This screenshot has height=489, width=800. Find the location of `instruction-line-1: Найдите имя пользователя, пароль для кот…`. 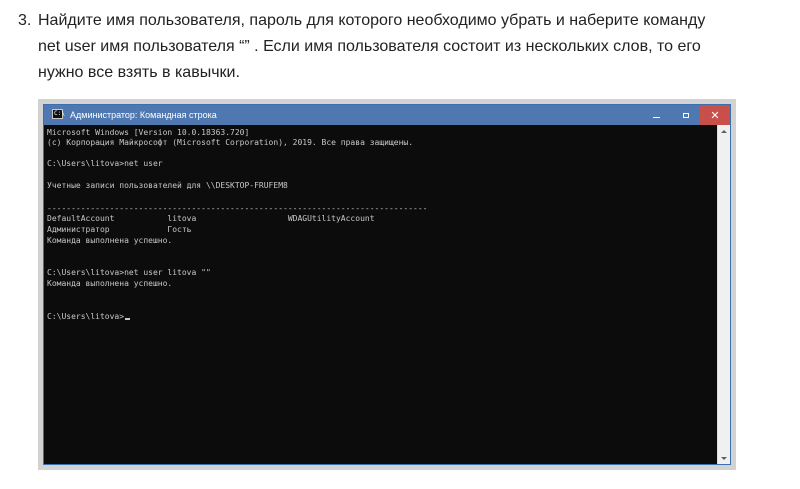

instruction-line-1: Найдите имя пользователя, пароль для кот… is located at coordinates (372, 20).